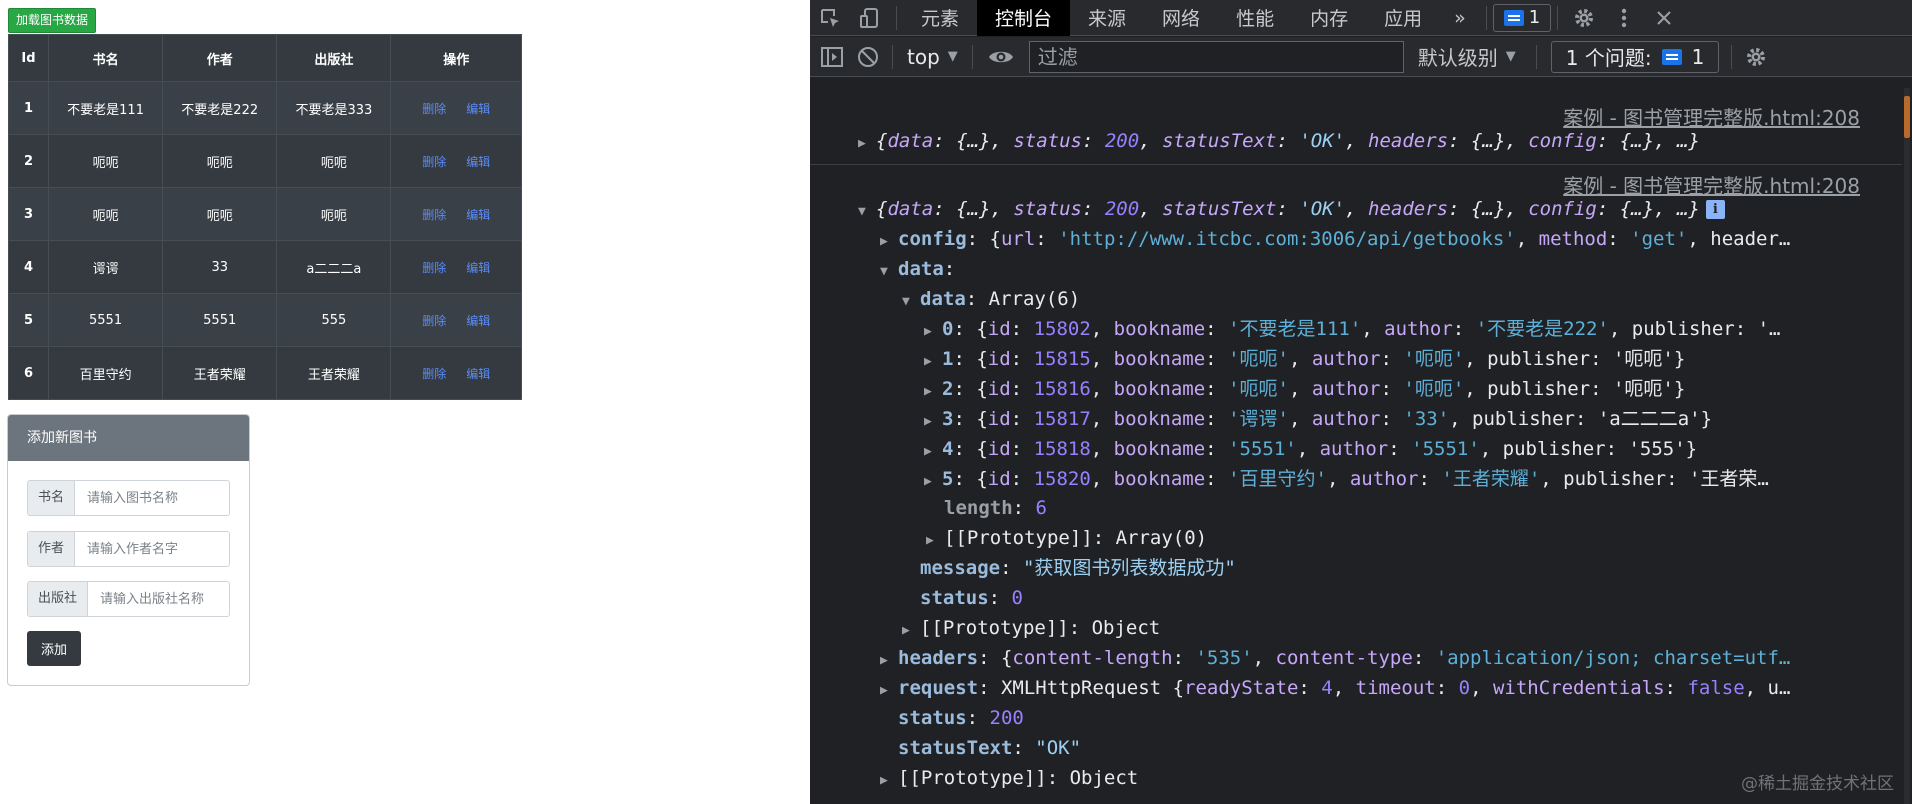 This screenshot has height=804, width=1912. I want to click on inspect-element-icon, so click(830, 18).